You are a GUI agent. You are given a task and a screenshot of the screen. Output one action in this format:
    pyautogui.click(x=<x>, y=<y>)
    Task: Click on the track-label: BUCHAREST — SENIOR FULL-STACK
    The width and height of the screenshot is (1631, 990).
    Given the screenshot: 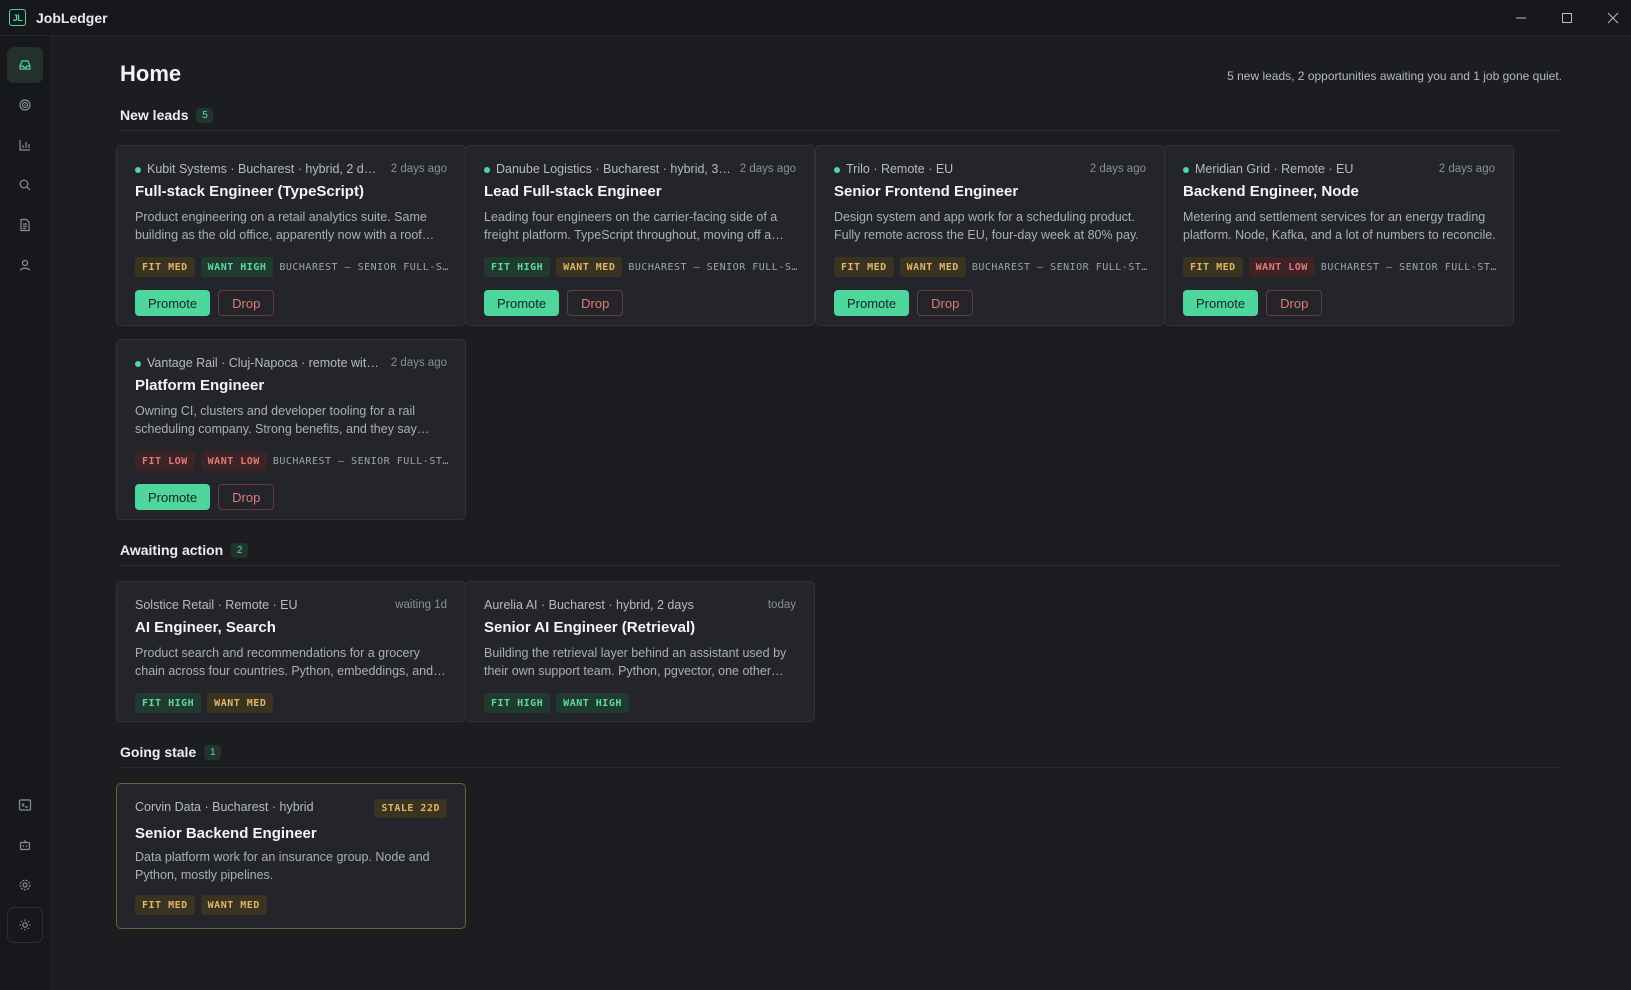 What is the action you would take?
    pyautogui.click(x=713, y=267)
    